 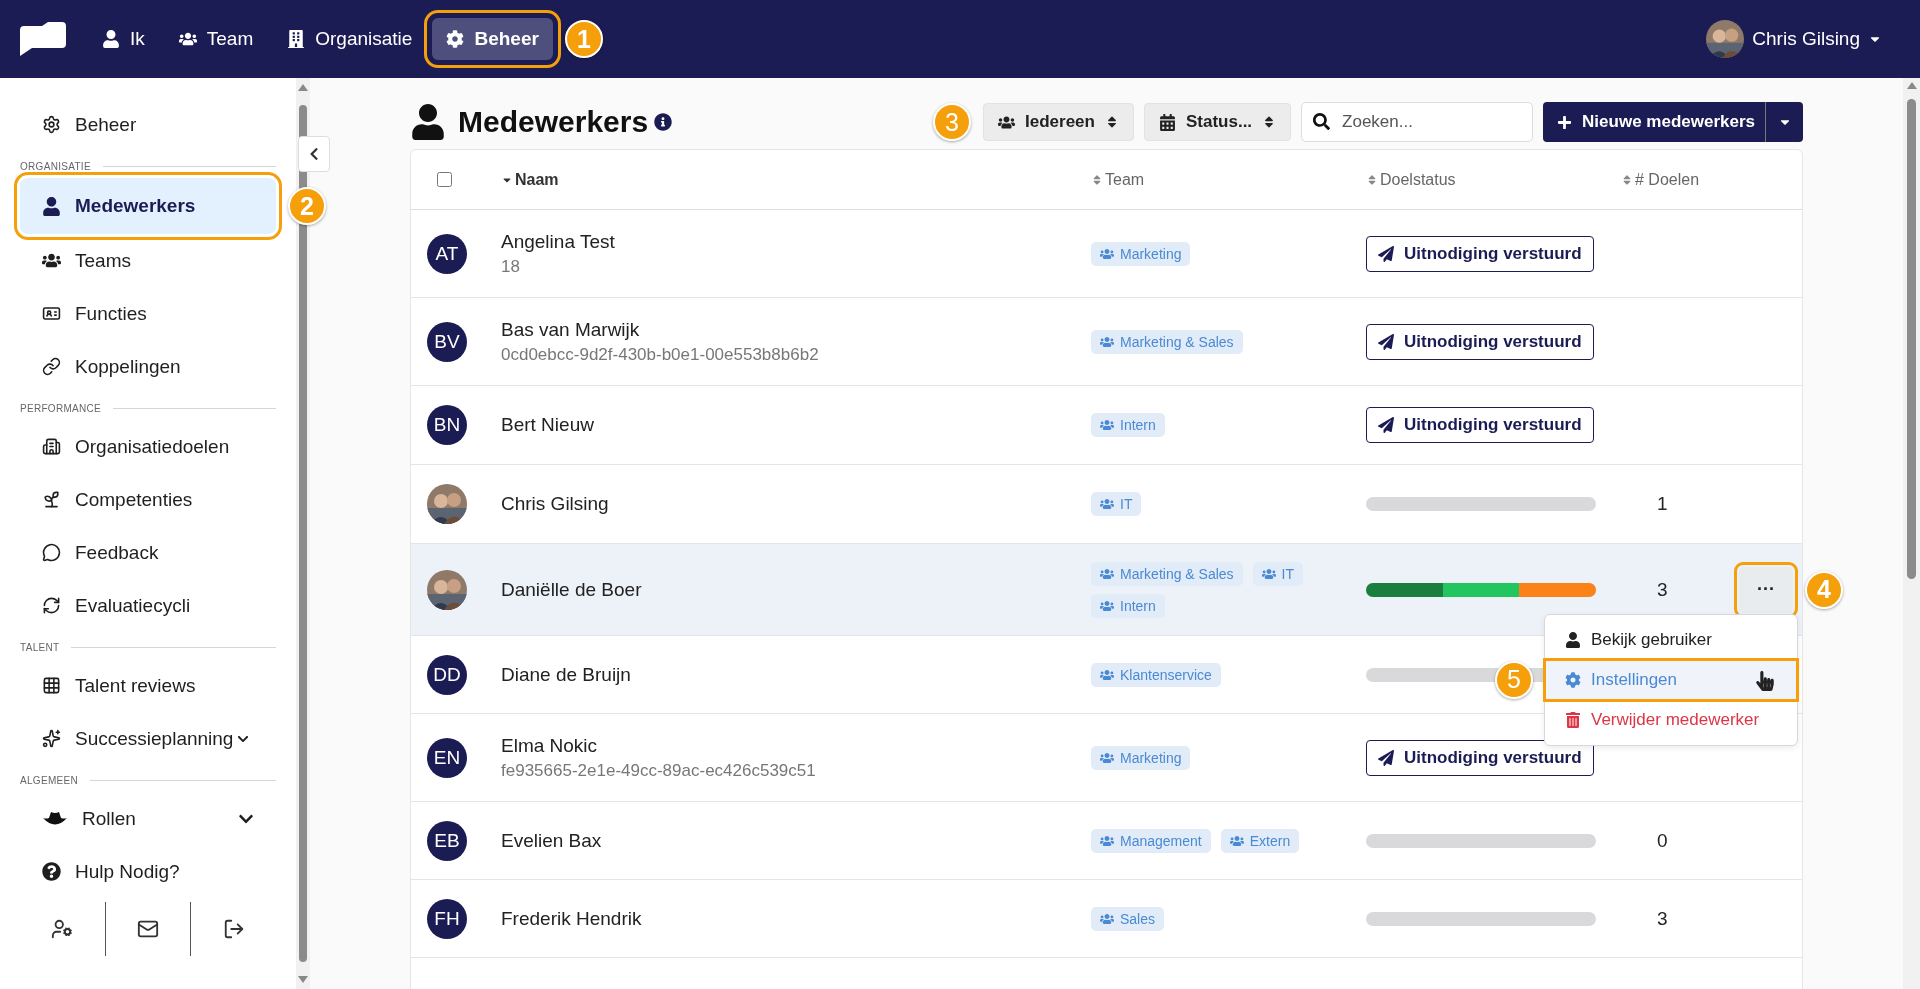 What do you see at coordinates (1141, 757) in the screenshot?
I see `team-tag: Marketing` at bounding box center [1141, 757].